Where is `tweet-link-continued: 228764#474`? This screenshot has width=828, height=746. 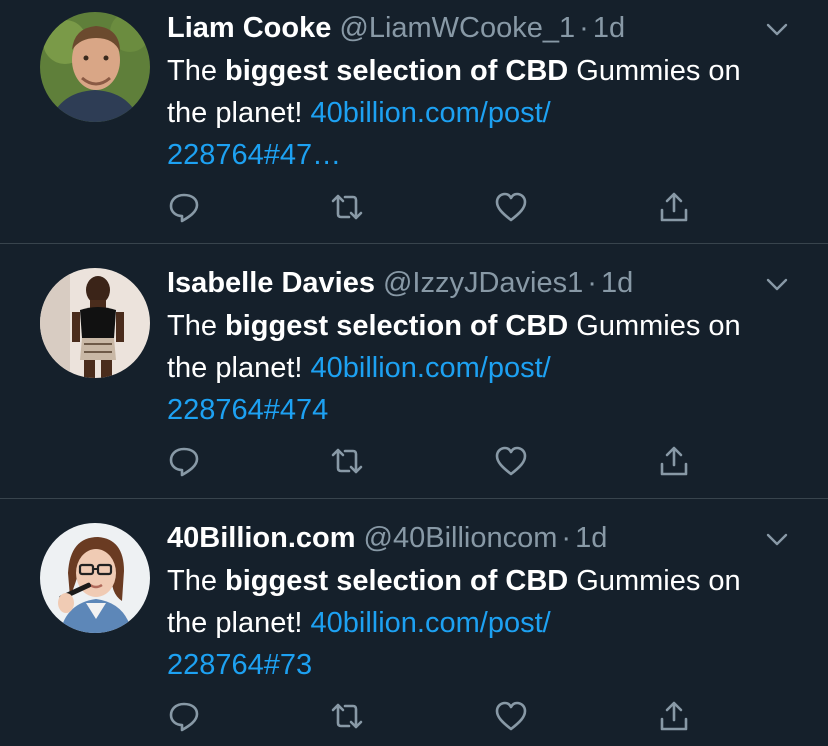 tweet-link-continued: 228764#474 is located at coordinates (467, 410).